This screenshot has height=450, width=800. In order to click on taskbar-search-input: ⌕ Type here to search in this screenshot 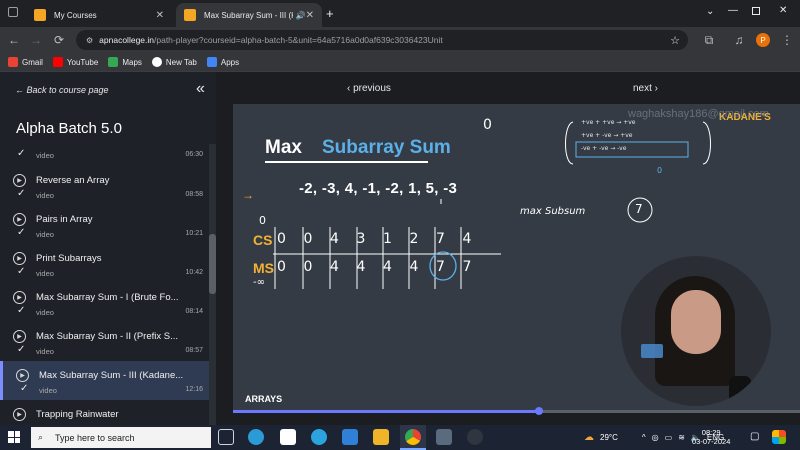, I will do `click(121, 437)`.